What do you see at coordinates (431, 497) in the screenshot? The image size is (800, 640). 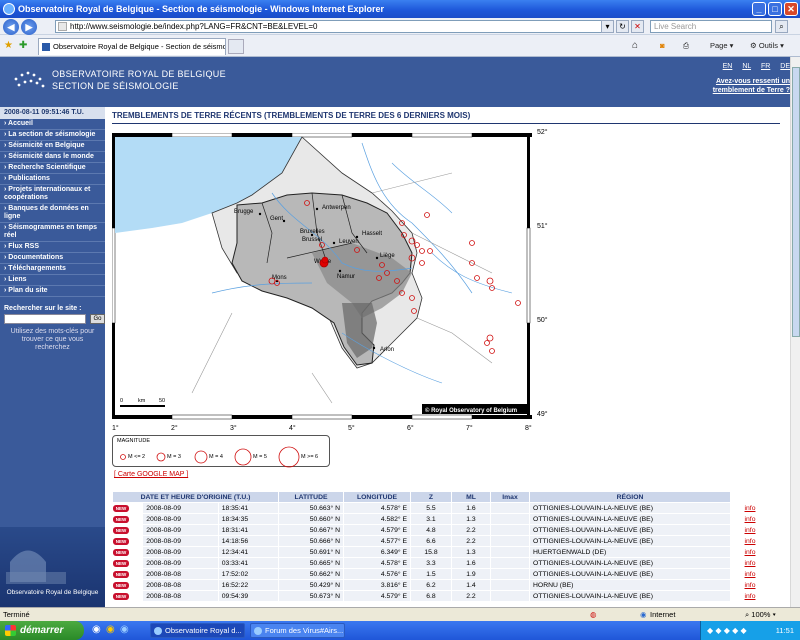 I see `header-depth: Z` at bounding box center [431, 497].